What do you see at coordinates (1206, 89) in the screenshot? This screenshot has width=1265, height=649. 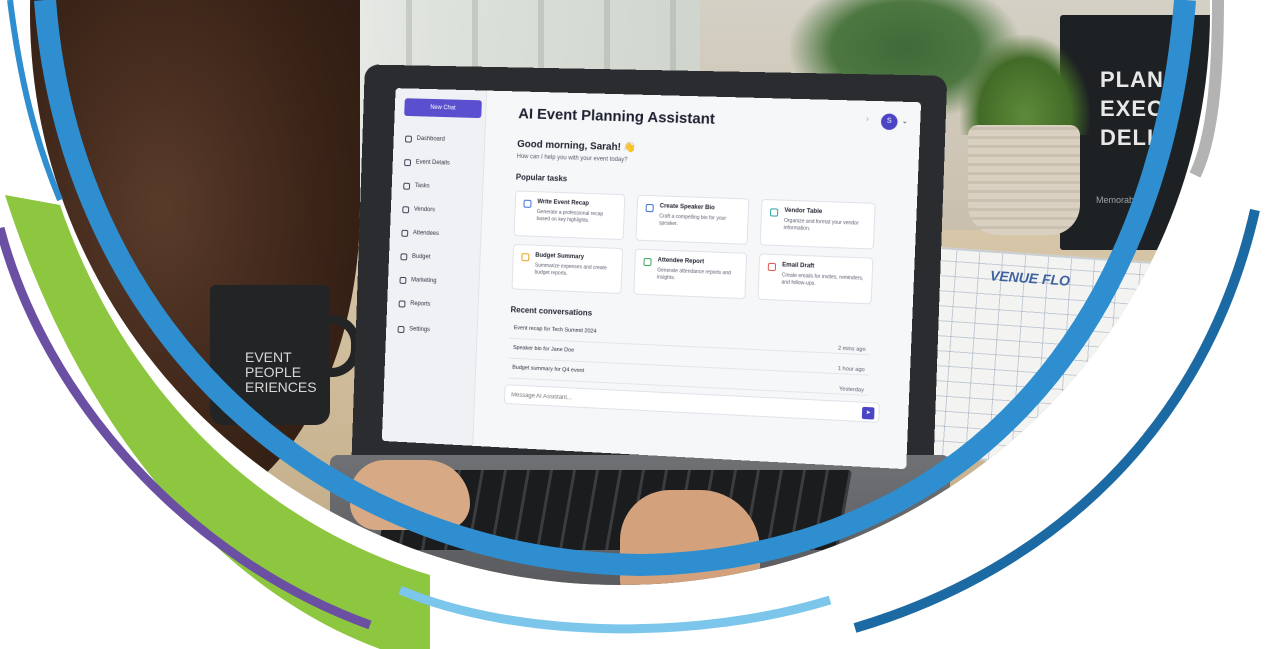 I see `gray-arc` at bounding box center [1206, 89].